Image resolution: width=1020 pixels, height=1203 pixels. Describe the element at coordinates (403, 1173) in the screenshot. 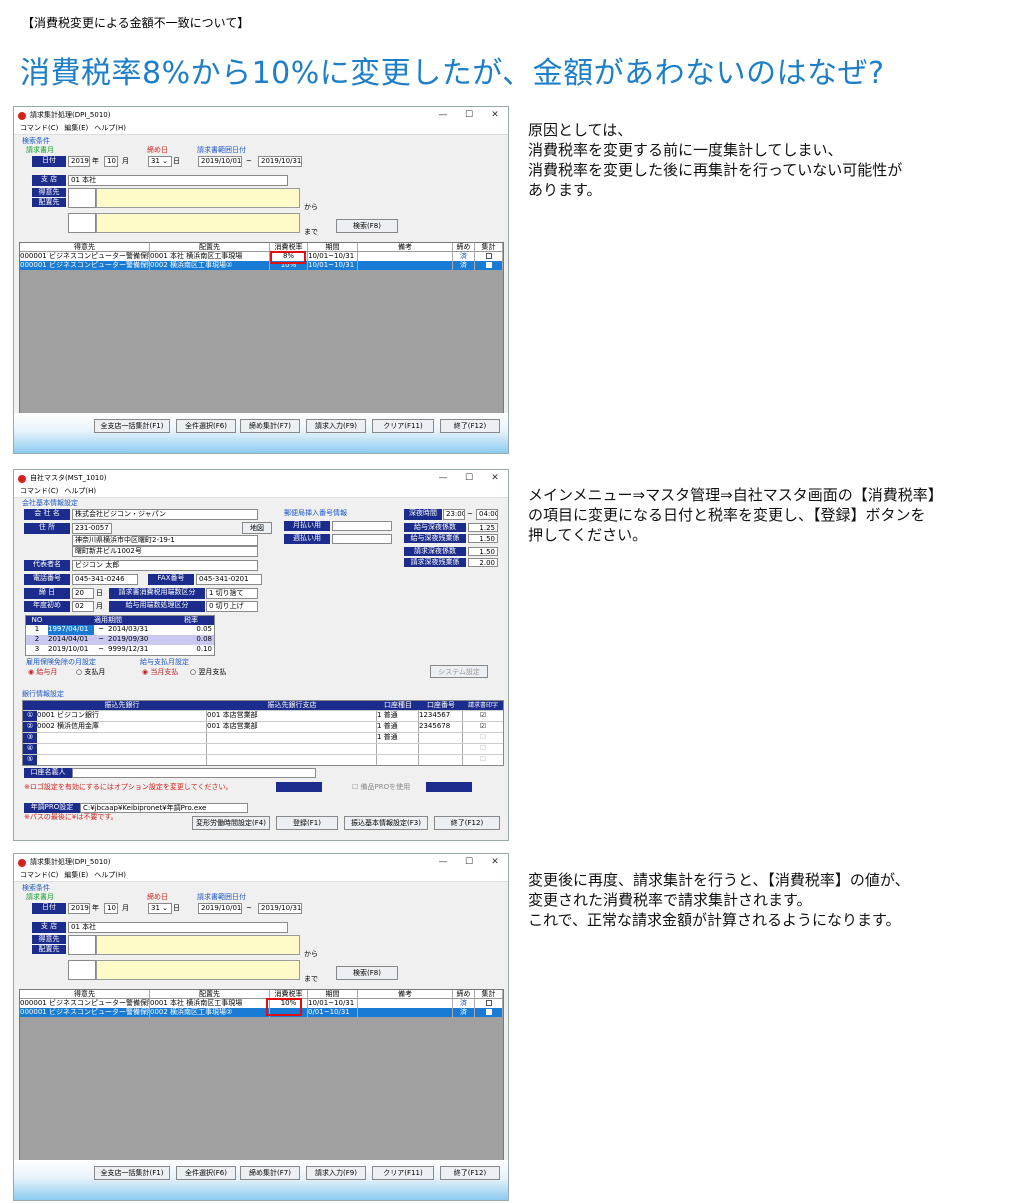

I see `clear-button: クリア(F11)` at that location.